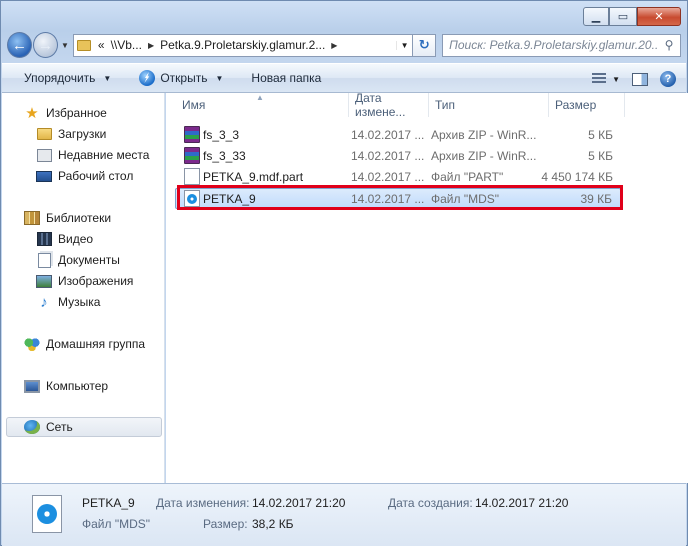 Image resolution: width=688 pixels, height=546 pixels. What do you see at coordinates (600, 134) in the screenshot?
I see `file-size: 5 КБ` at bounding box center [600, 134].